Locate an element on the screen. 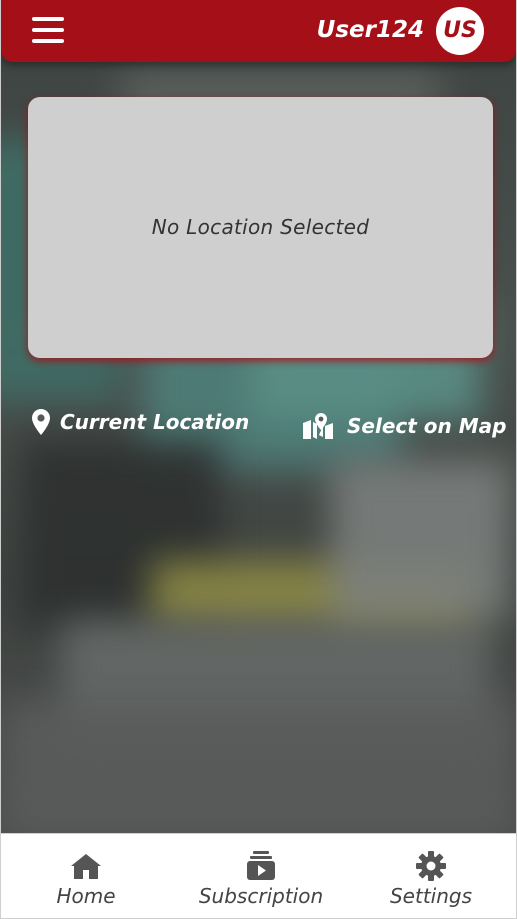 The height and width of the screenshot is (919, 517). current-location-button: Current Location is located at coordinates (140, 422).